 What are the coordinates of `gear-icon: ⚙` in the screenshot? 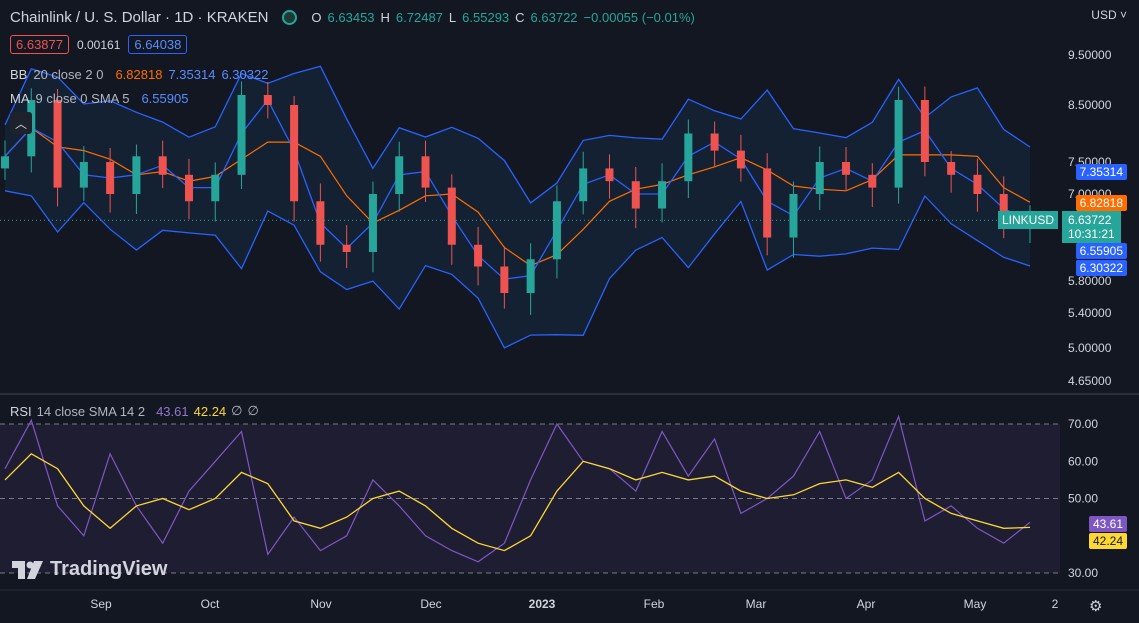 It's located at (1095, 606).